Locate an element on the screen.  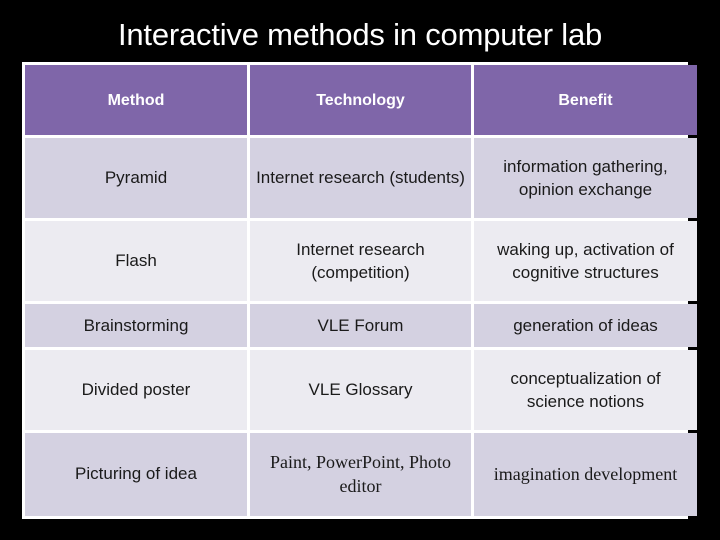
cell-technology: VLE Glossary is located at coordinates (360, 389).